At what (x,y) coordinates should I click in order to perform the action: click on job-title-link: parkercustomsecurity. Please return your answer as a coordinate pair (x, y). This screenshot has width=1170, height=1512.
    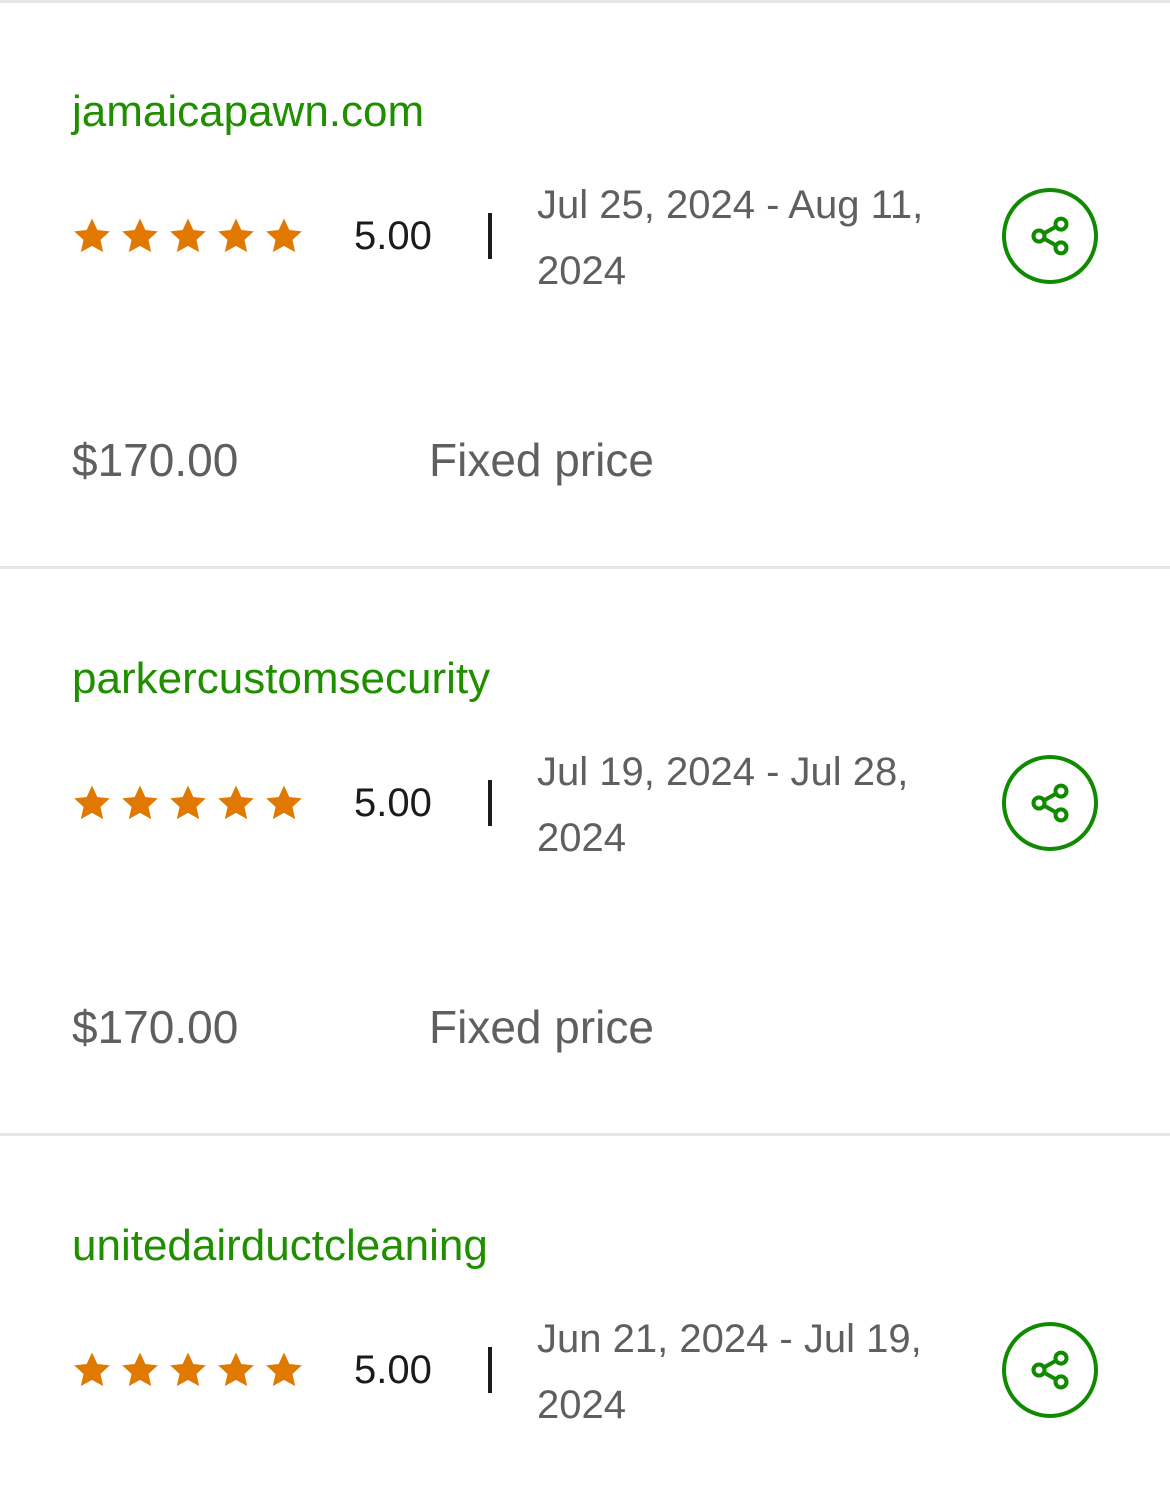
    Looking at the image, I should click on (281, 679).